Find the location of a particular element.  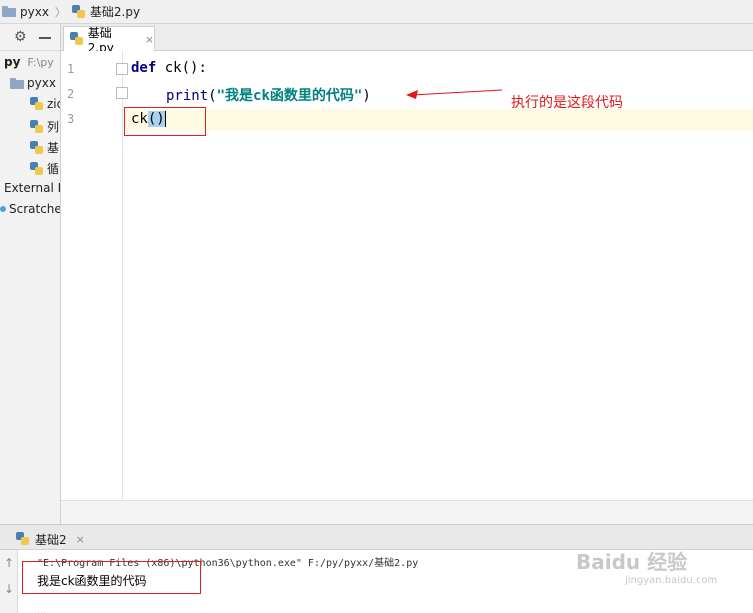

breadcrumb-project-label: pyxx is located at coordinates (34, 11).